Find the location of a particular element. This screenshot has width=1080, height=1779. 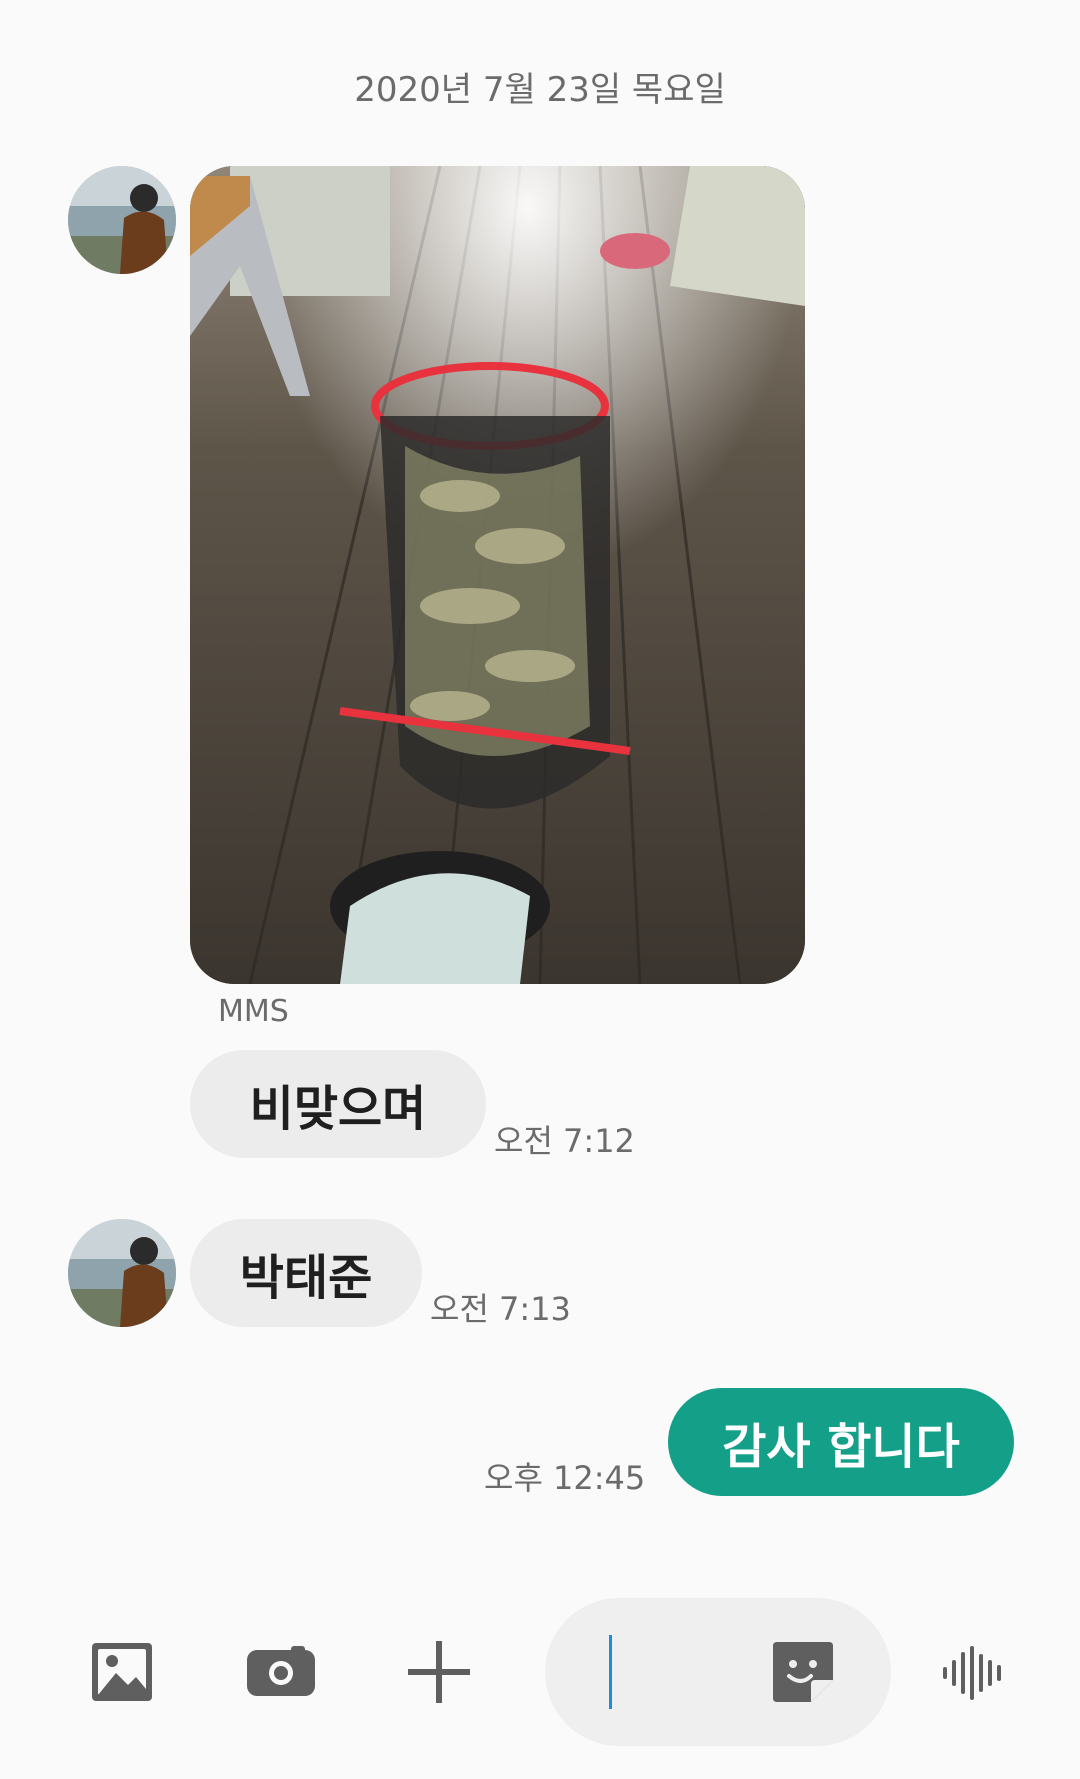

camera-button is located at coordinates (281, 1671).